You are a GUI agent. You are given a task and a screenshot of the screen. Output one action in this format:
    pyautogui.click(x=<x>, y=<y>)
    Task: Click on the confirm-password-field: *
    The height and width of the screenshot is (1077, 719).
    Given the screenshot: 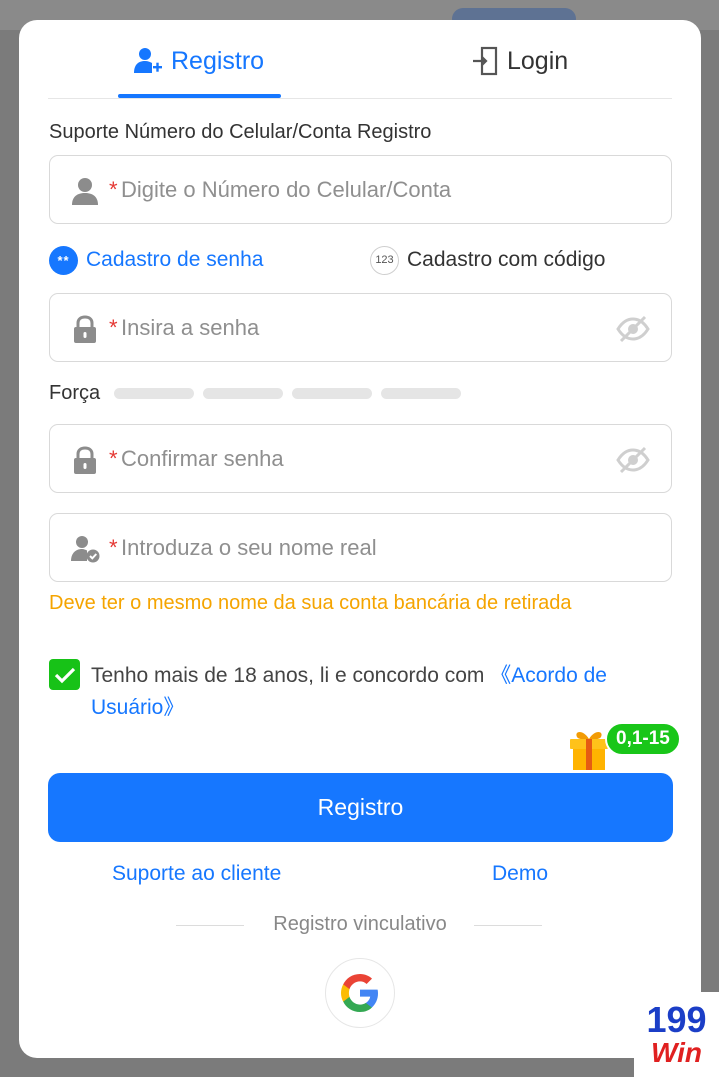 What is the action you would take?
    pyautogui.click(x=360, y=458)
    